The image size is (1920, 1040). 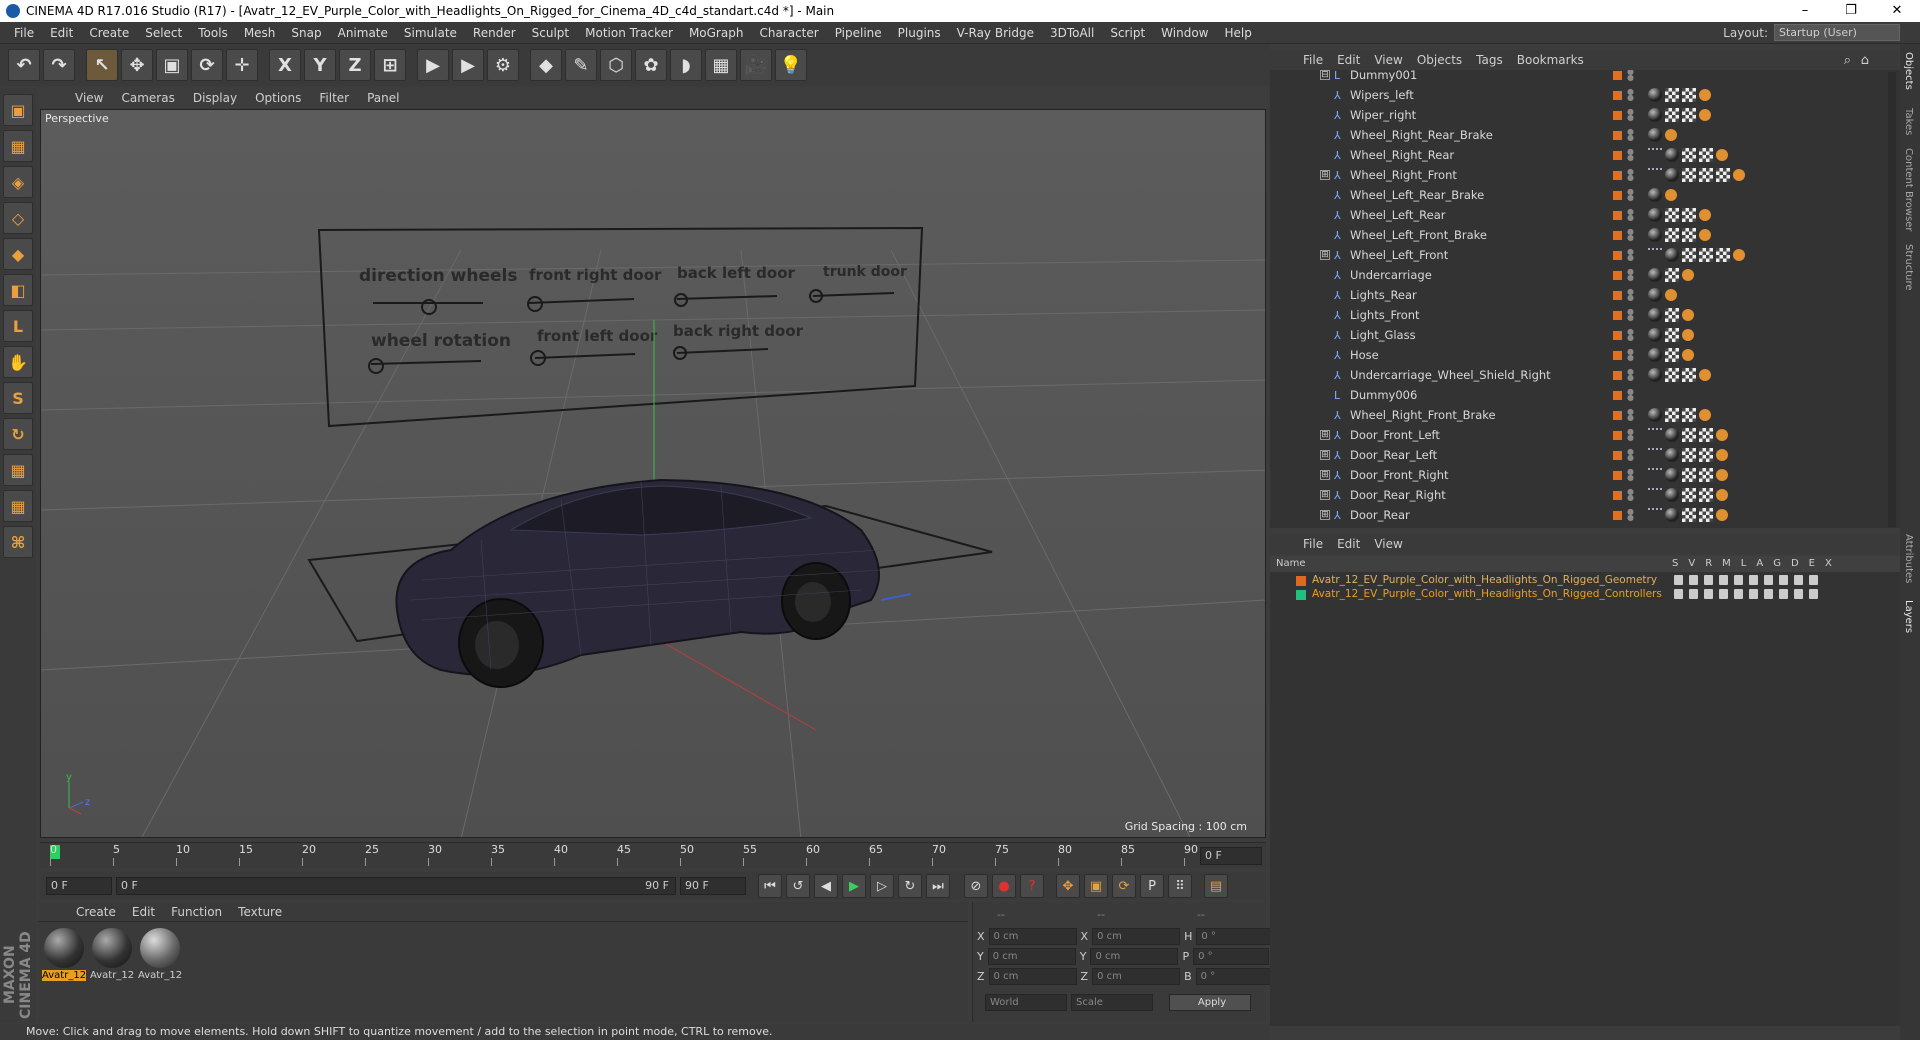 I want to click on expand-toggle-icon: ⊞, so click(x=1325, y=515).